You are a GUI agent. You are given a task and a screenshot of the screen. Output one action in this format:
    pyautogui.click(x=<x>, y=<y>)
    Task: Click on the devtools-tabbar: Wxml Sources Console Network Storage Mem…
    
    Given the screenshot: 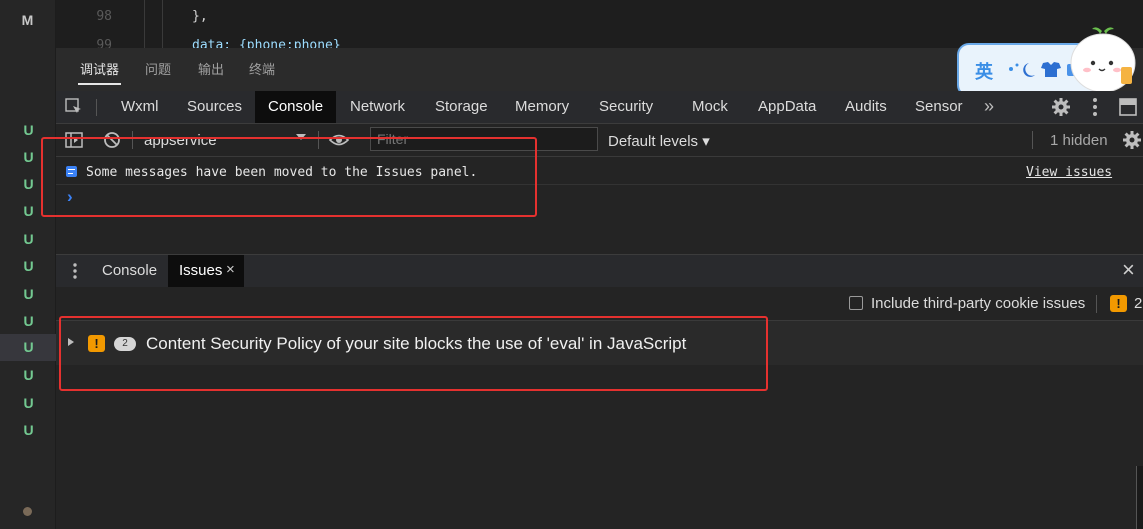 What is the action you would take?
    pyautogui.click(x=599, y=107)
    